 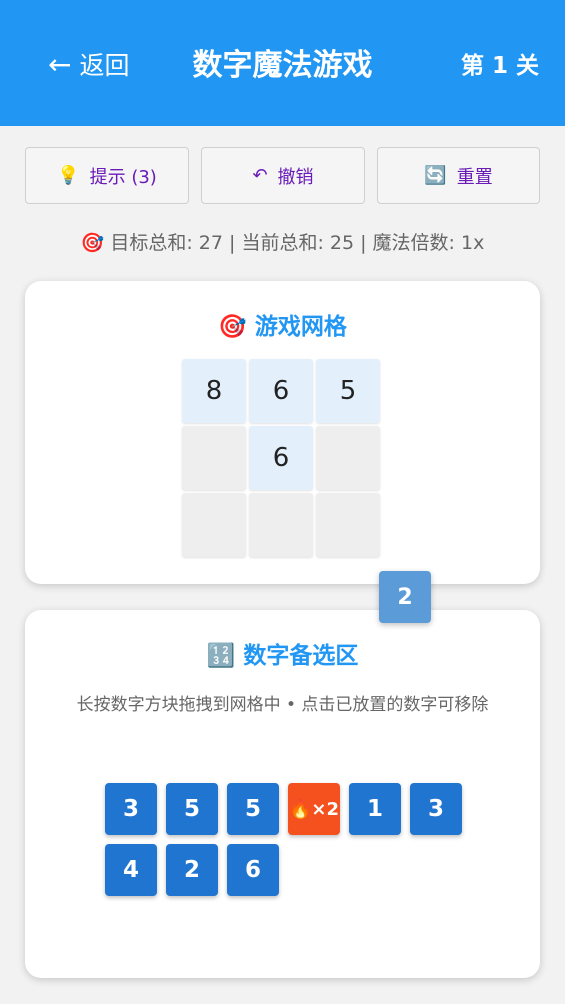 I want to click on hint-button: 💡 提示 (3), so click(x=107, y=175).